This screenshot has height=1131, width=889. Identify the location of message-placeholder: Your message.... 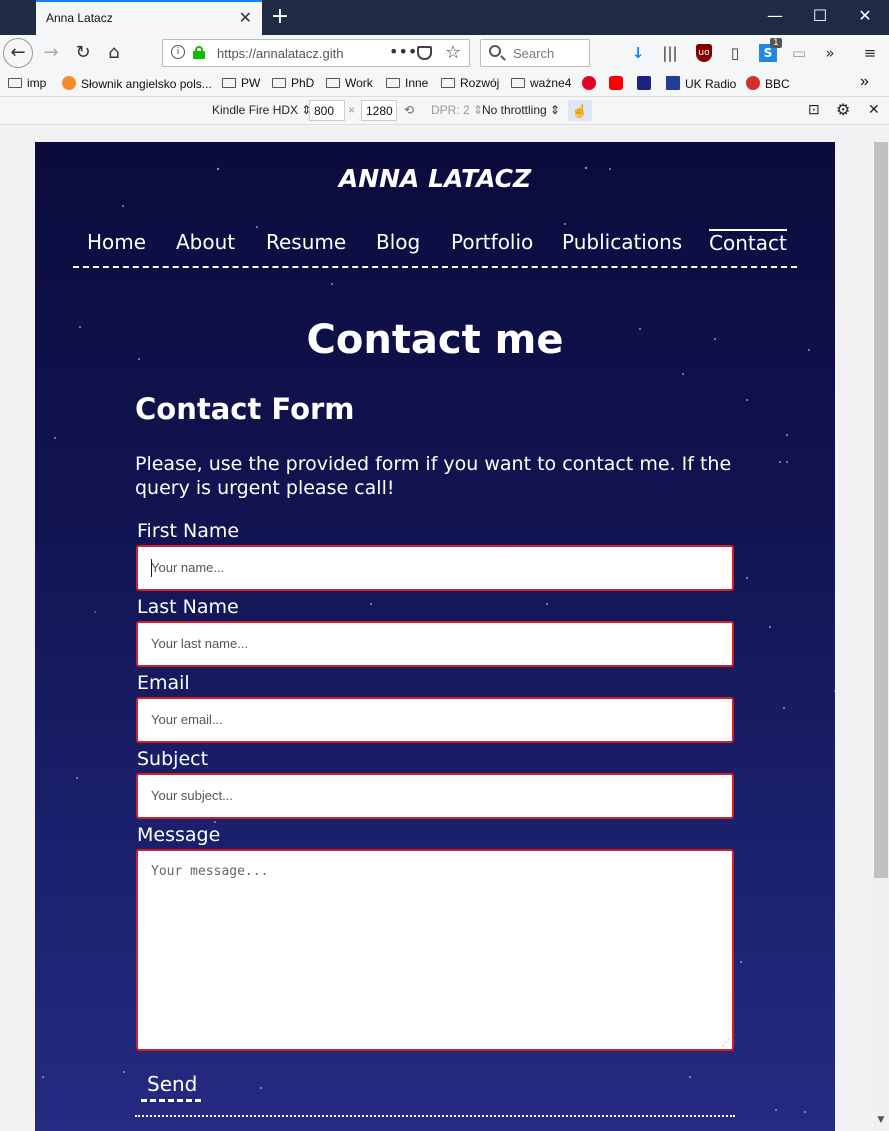
(210, 871).